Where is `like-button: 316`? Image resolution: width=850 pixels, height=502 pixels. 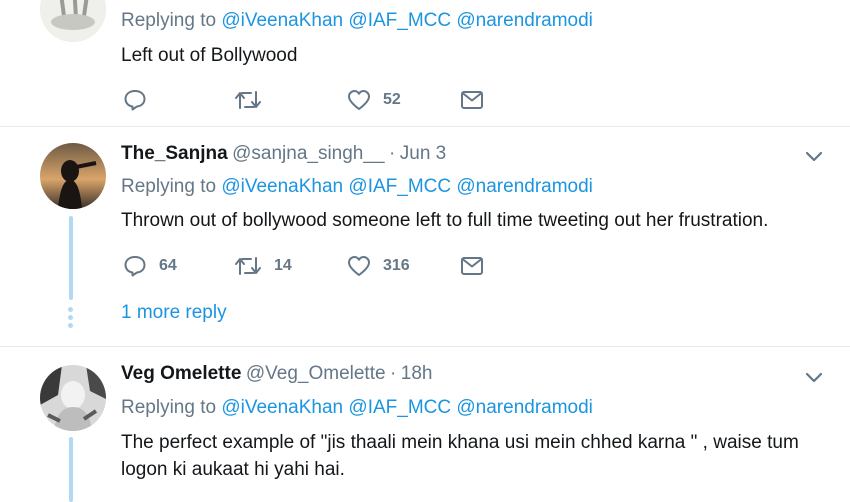 like-button: 316 is located at coordinates (378, 266).